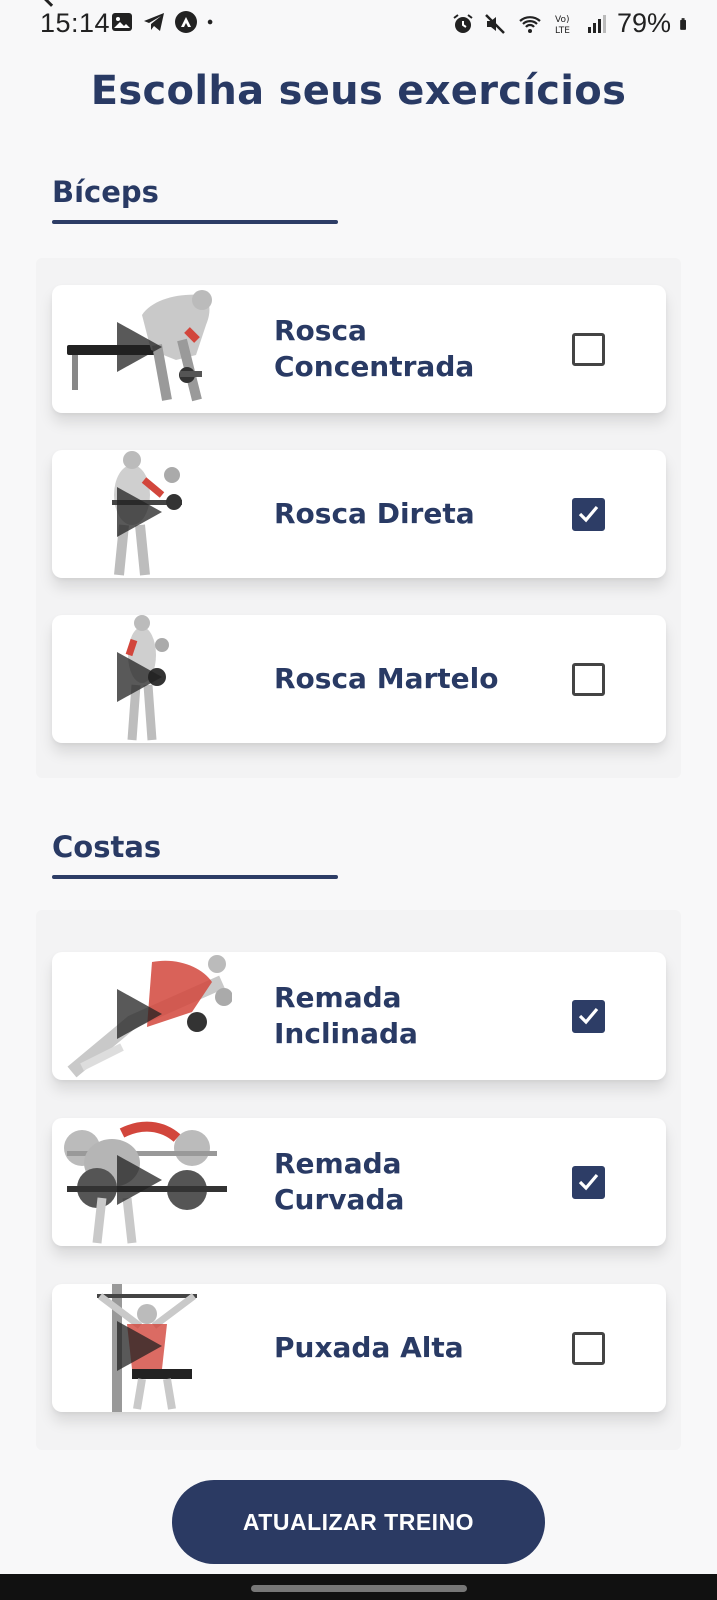  I want to click on wifi-icon, so click(530, 24).